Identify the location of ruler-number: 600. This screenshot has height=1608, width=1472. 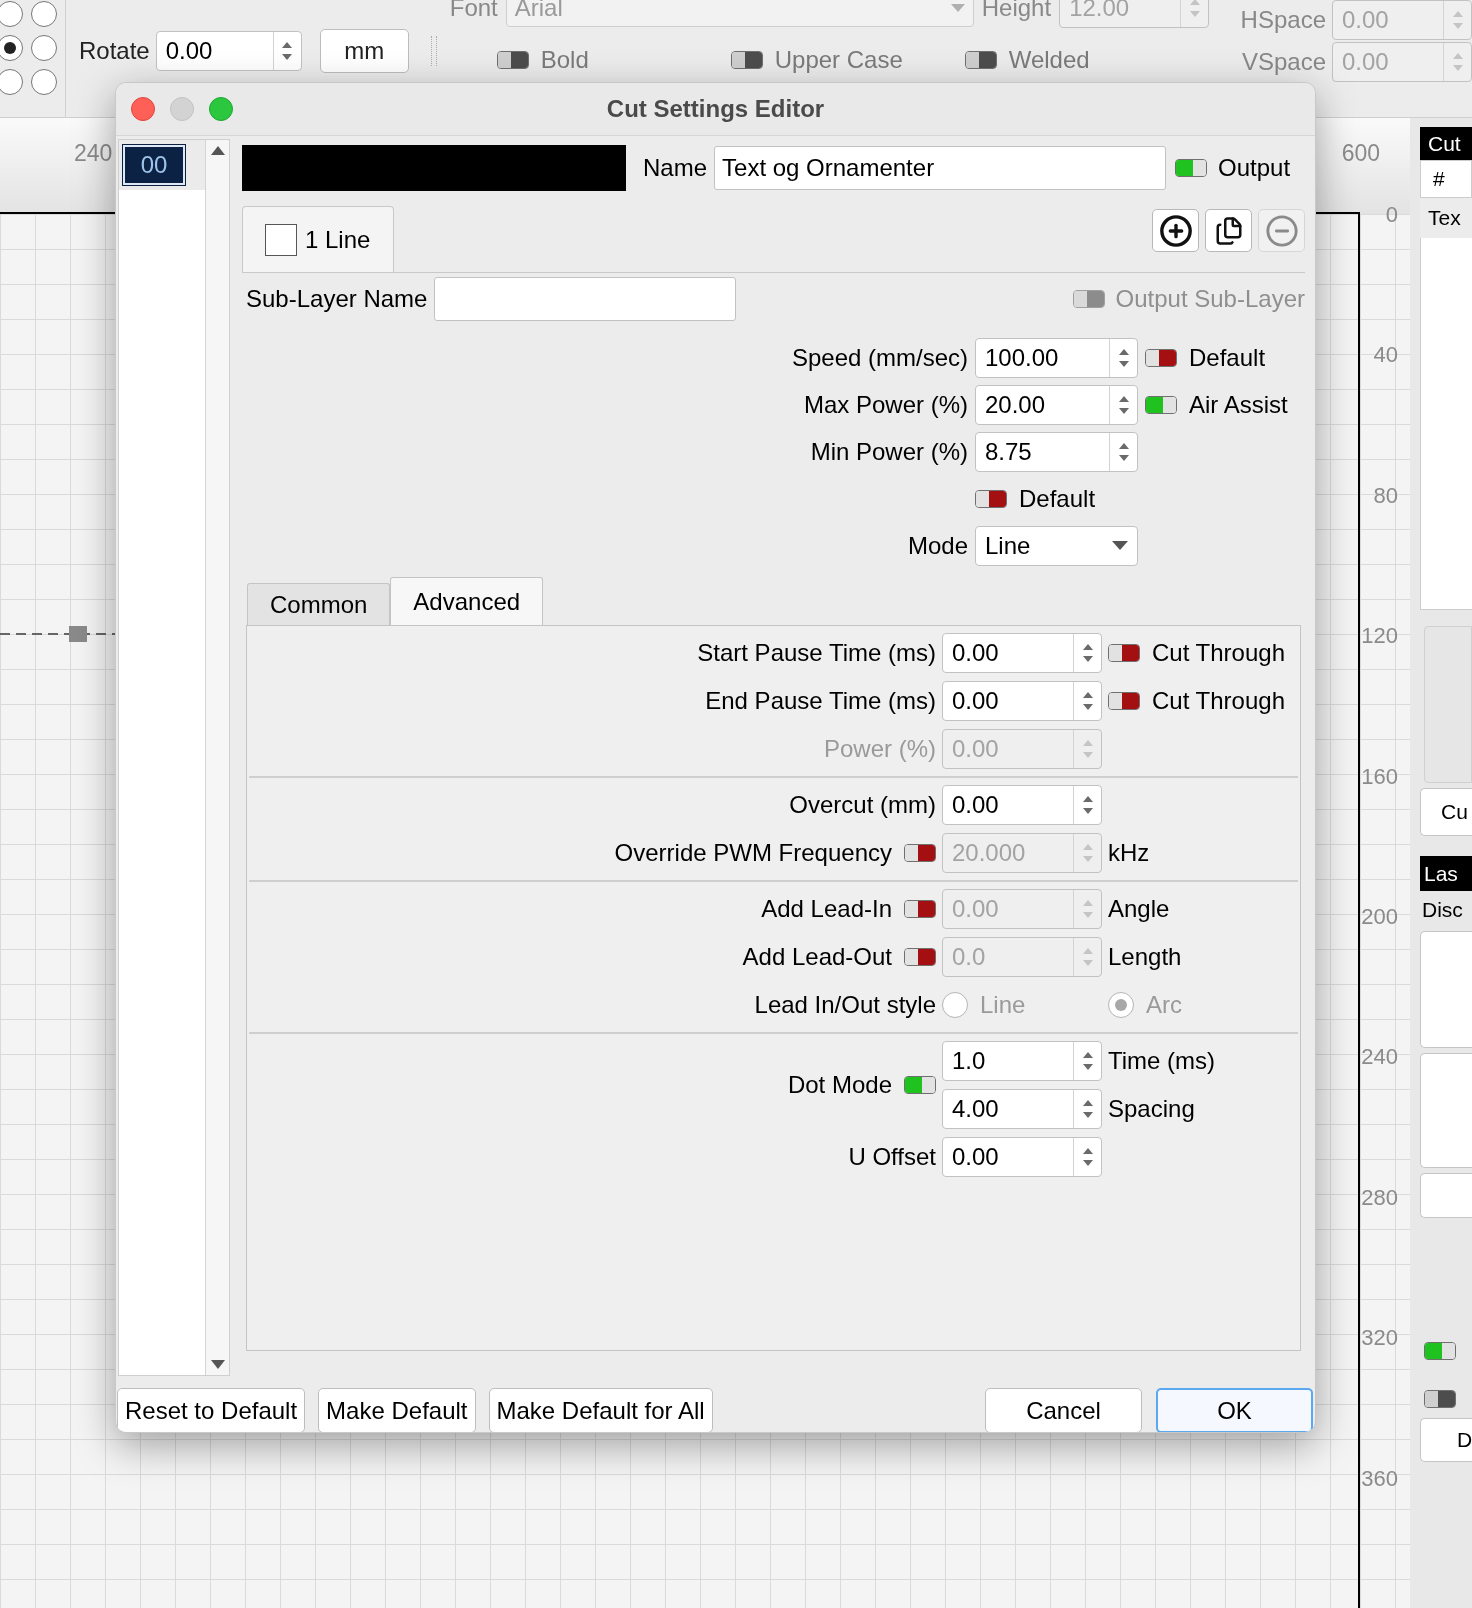
(1360, 153).